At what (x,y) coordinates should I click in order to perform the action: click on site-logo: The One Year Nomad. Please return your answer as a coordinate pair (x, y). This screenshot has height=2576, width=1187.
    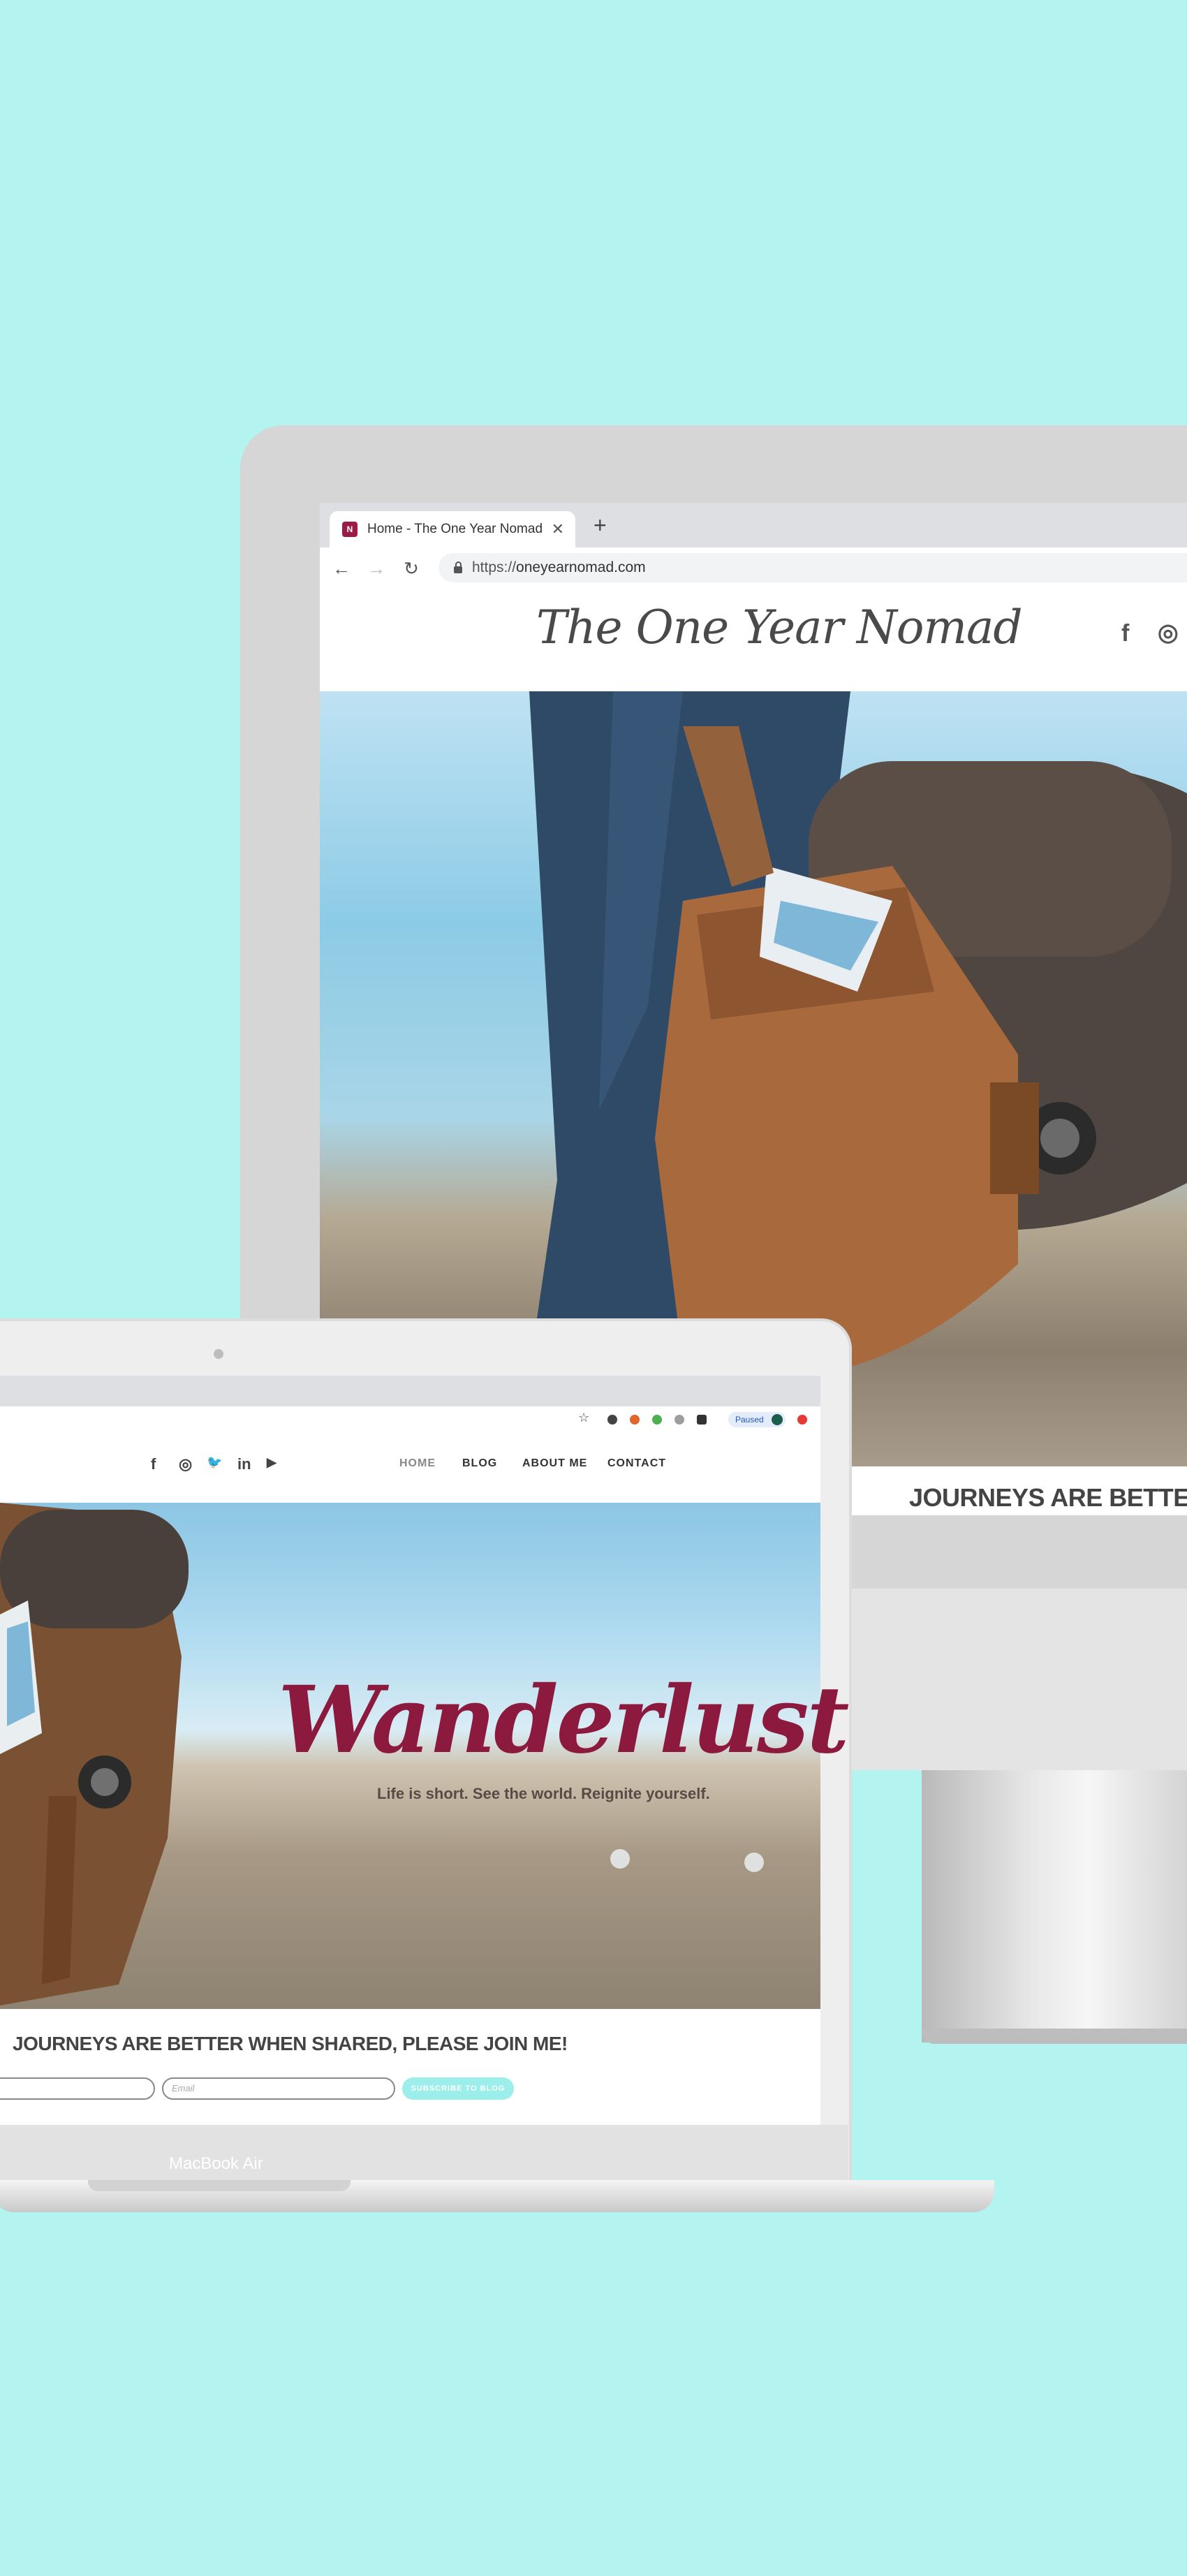
    Looking at the image, I should click on (780, 627).